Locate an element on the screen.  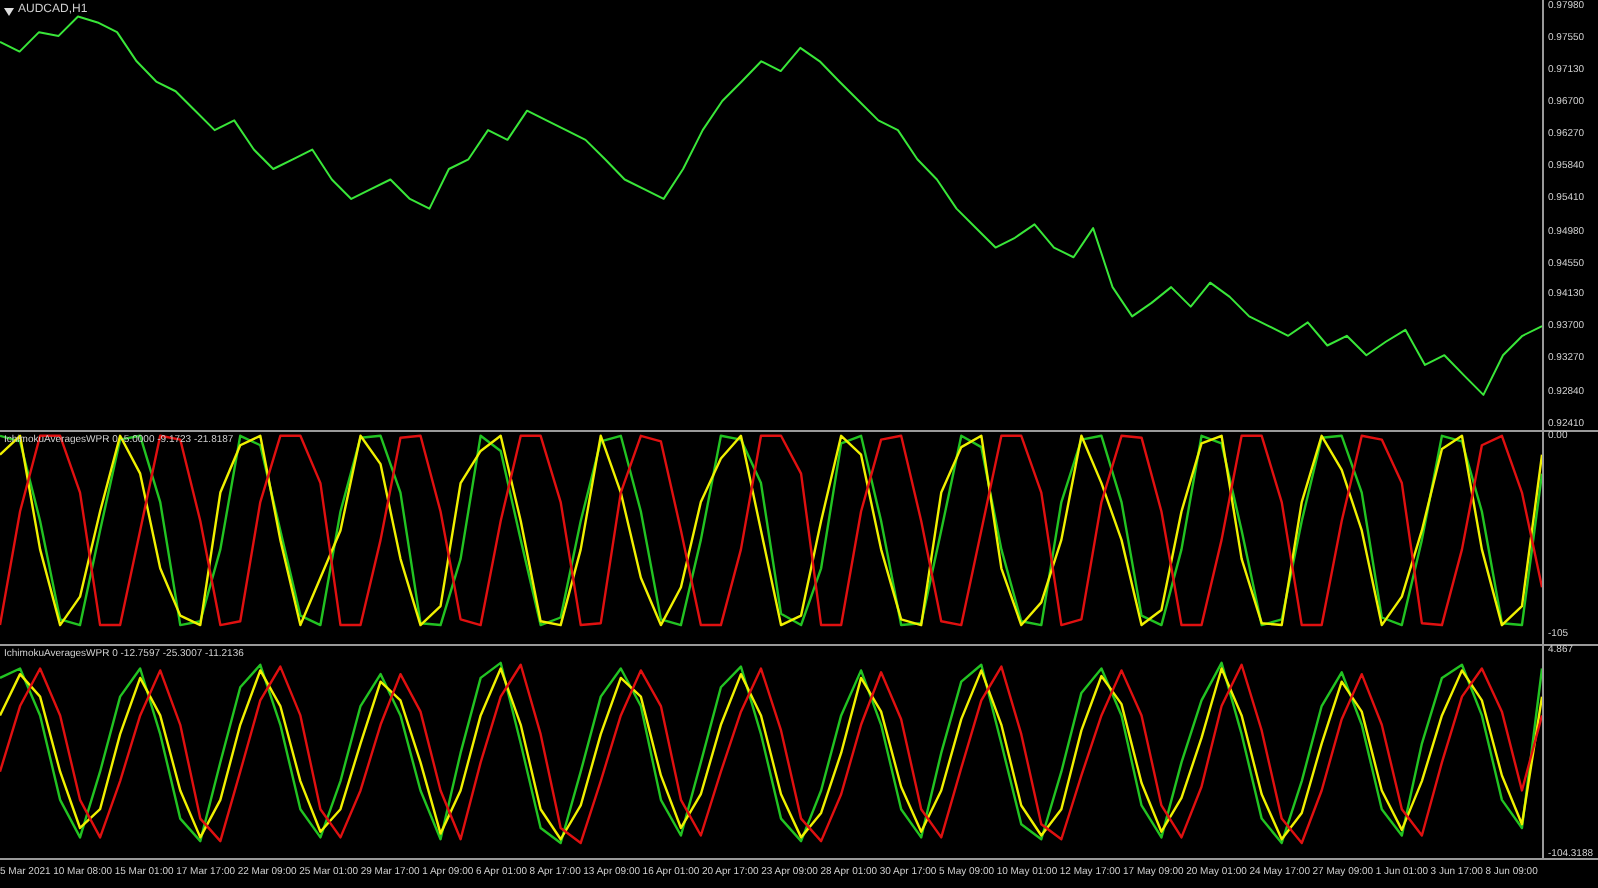
triangle-icon is located at coordinates (9, 11).